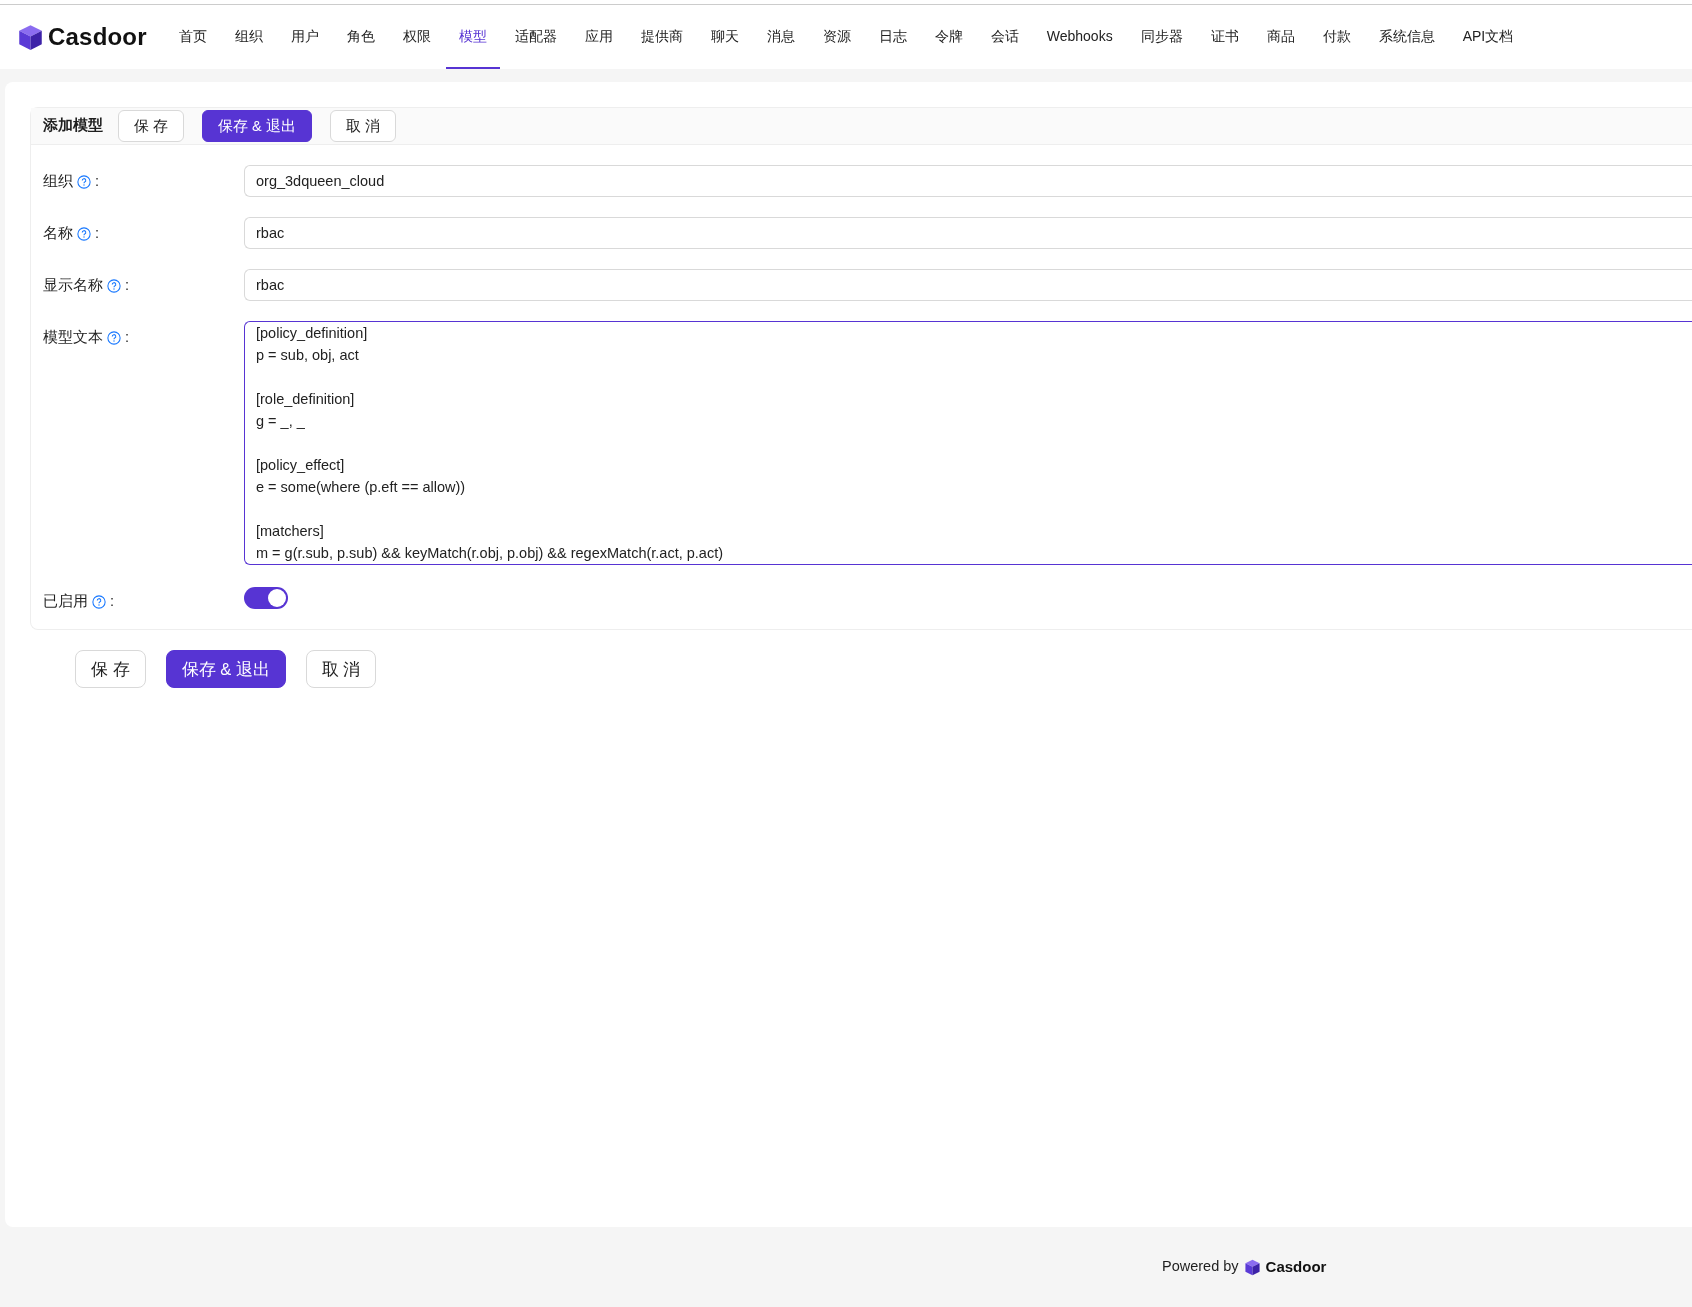  Describe the element at coordinates (58, 181) in the screenshot. I see `field-label: 组织` at that location.